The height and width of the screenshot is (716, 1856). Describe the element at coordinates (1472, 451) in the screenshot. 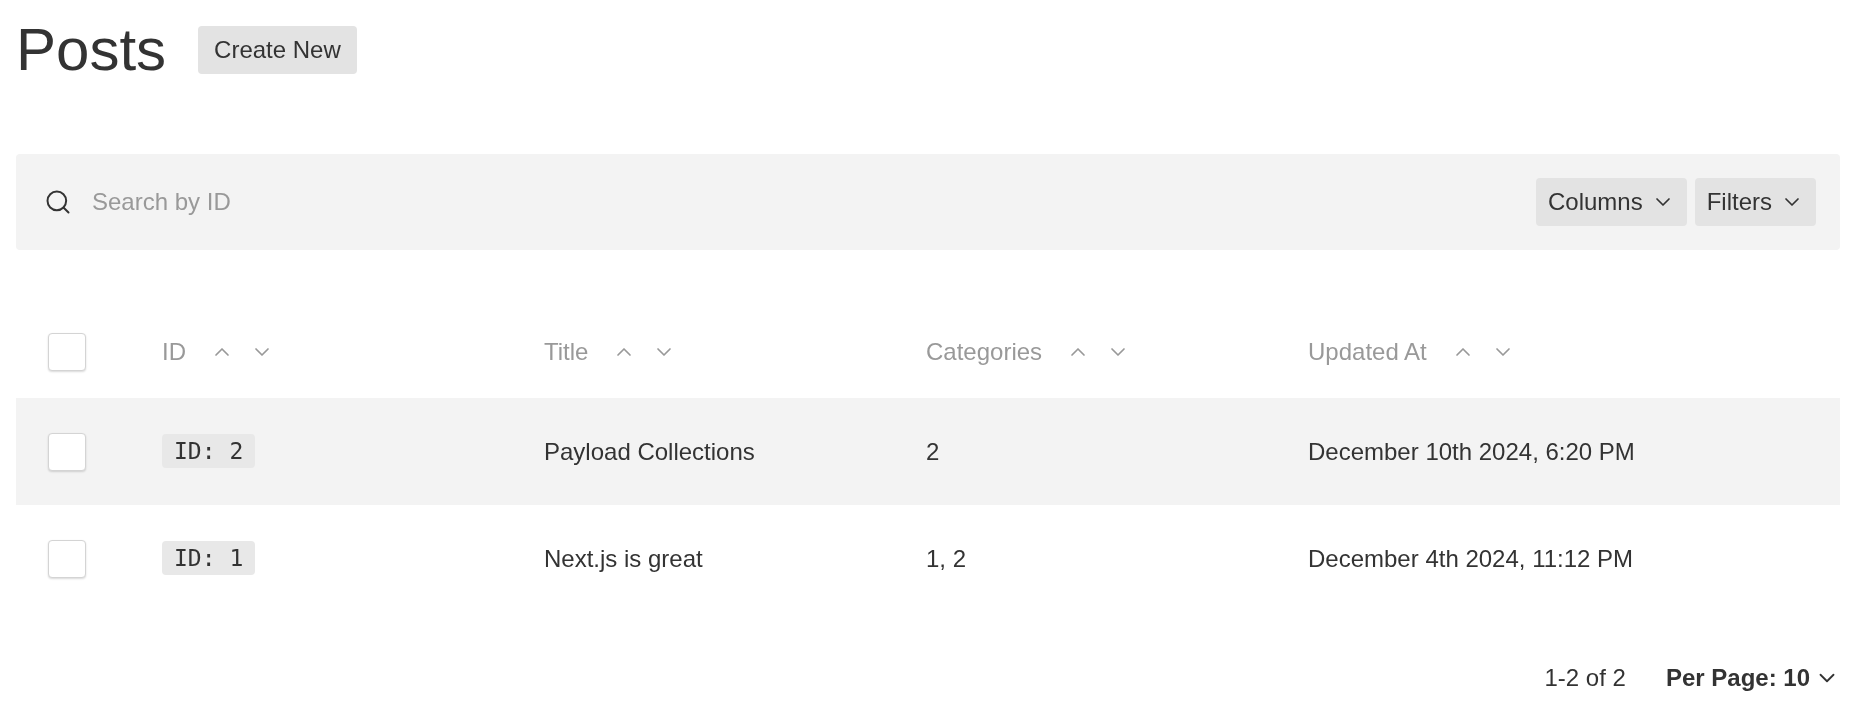

I see `table-cell-text: December 10th 2024, 6:20 PM` at that location.